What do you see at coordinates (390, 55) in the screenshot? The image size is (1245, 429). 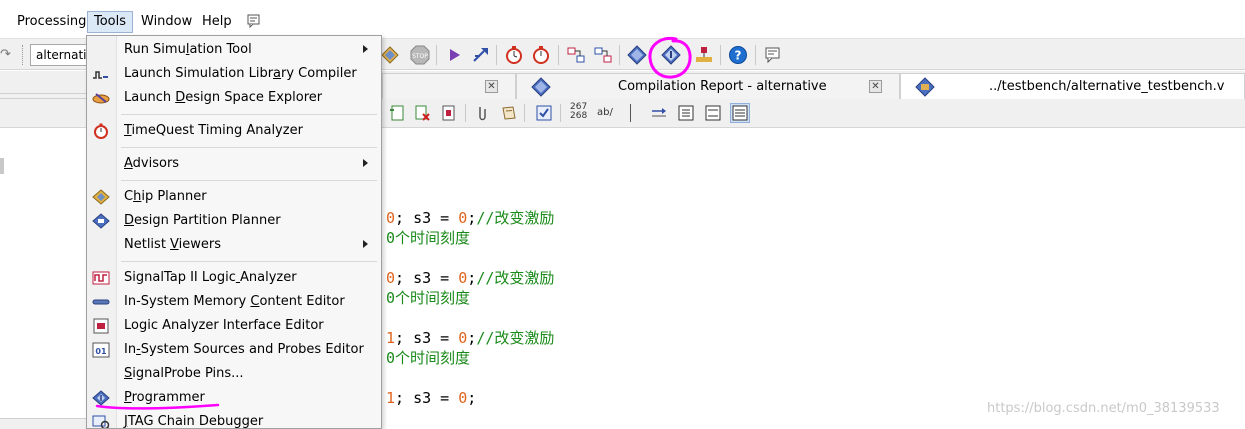 I see `compile-design-icon` at bounding box center [390, 55].